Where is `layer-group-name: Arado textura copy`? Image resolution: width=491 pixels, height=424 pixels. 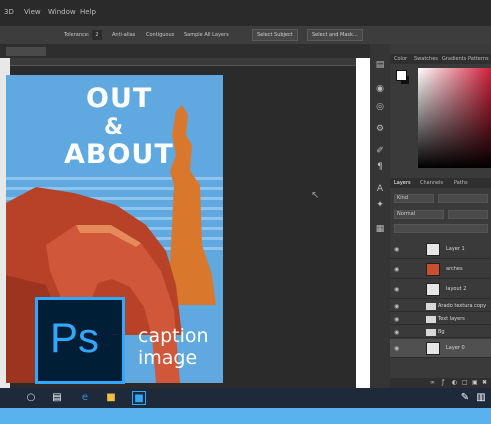
layer-group-name: Arado textura copy is located at coordinates (462, 306).